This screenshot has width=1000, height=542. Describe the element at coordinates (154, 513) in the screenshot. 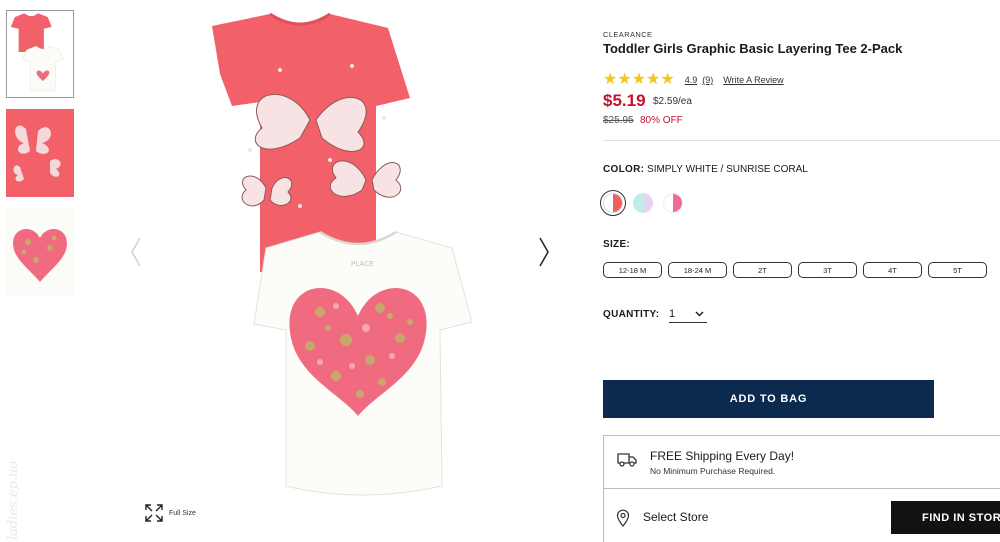

I see `expand-icon` at that location.